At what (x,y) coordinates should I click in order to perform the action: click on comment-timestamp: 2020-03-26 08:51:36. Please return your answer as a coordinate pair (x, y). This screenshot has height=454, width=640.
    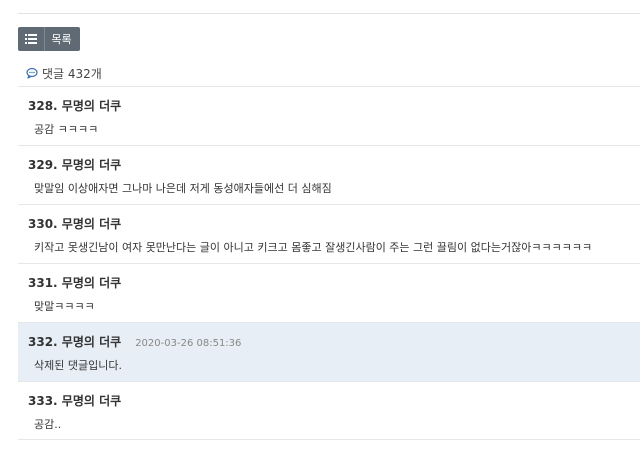
    Looking at the image, I should click on (188, 343).